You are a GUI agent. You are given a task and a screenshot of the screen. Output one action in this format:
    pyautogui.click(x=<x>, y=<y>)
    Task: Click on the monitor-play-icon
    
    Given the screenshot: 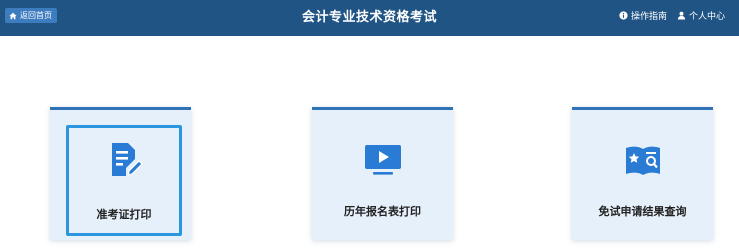 What is the action you would take?
    pyautogui.click(x=382, y=160)
    